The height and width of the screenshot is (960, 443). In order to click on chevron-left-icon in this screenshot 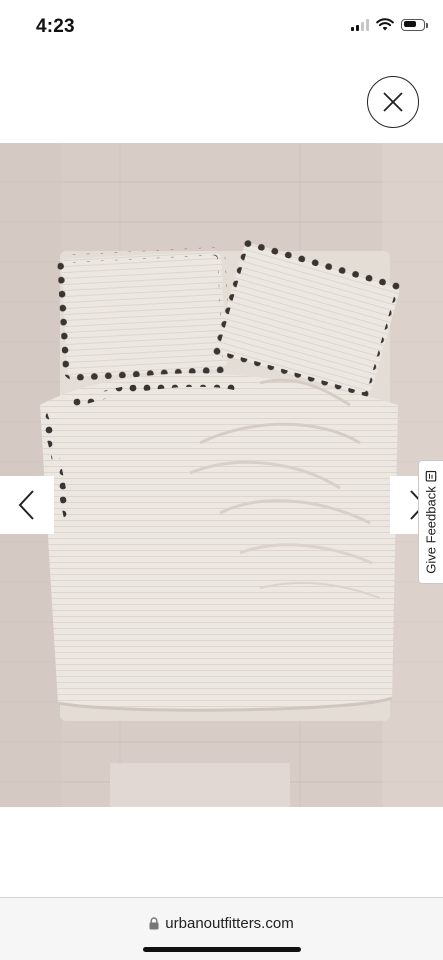, I will do `click(26, 505)`.